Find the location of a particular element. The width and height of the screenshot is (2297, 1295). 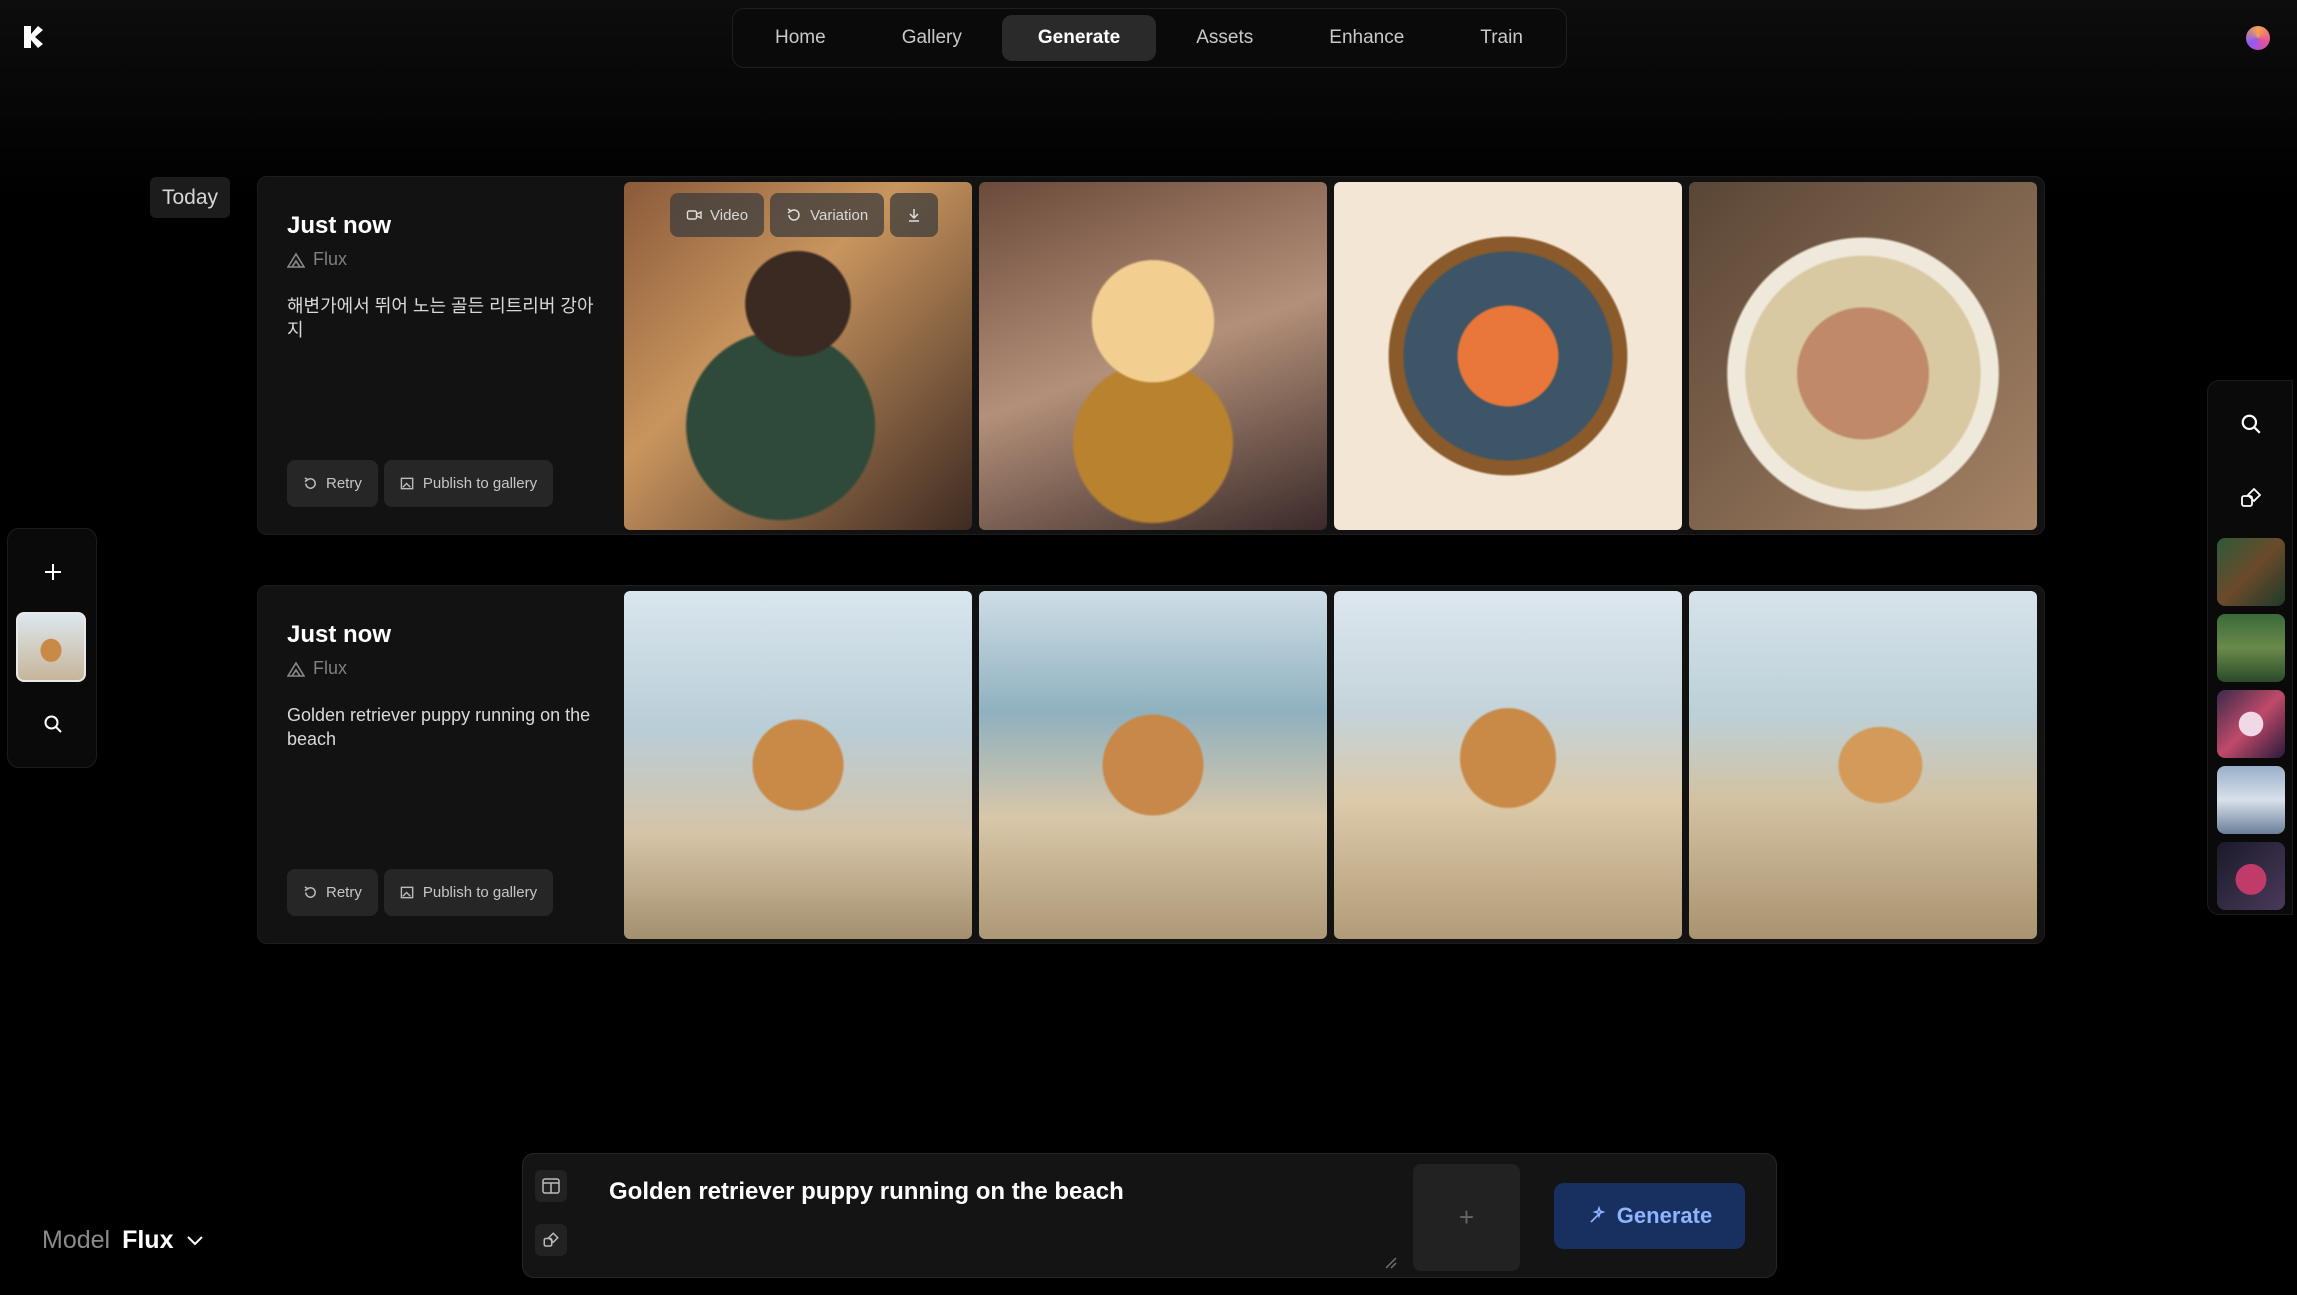

video-icon is located at coordinates (694, 215).